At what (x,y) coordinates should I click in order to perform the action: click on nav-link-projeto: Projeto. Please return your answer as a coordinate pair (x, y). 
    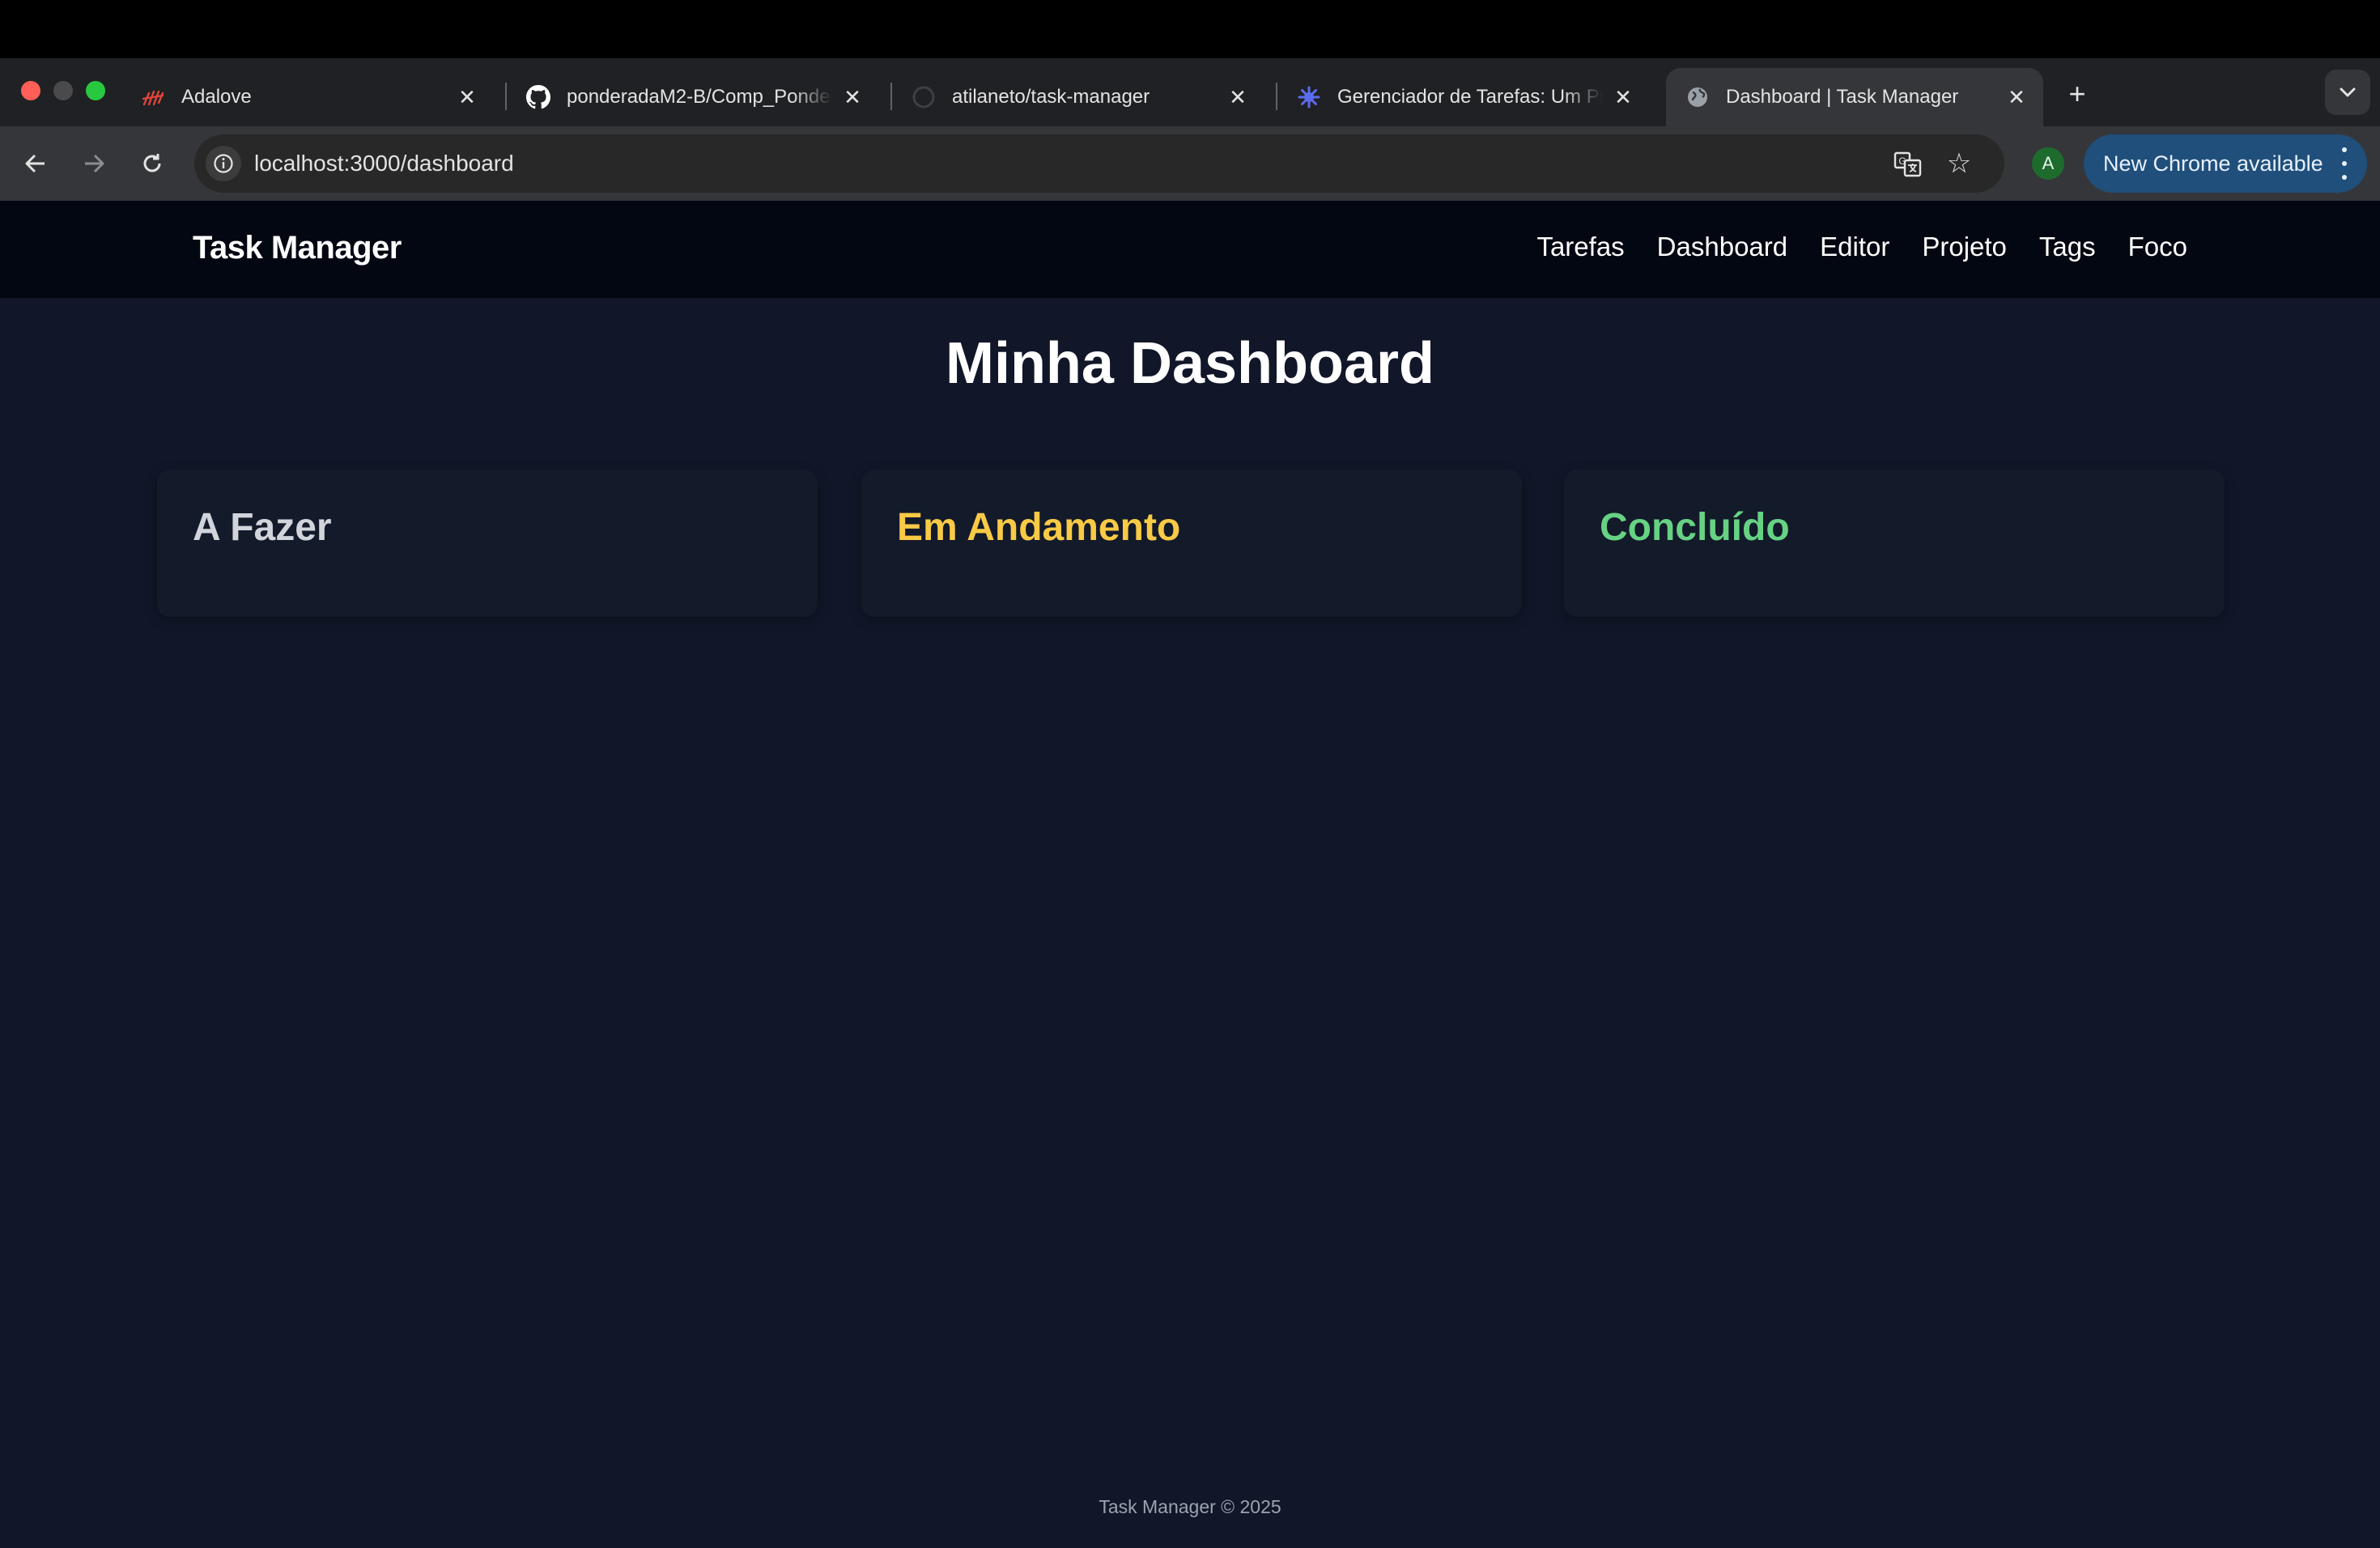
    Looking at the image, I should click on (1965, 247).